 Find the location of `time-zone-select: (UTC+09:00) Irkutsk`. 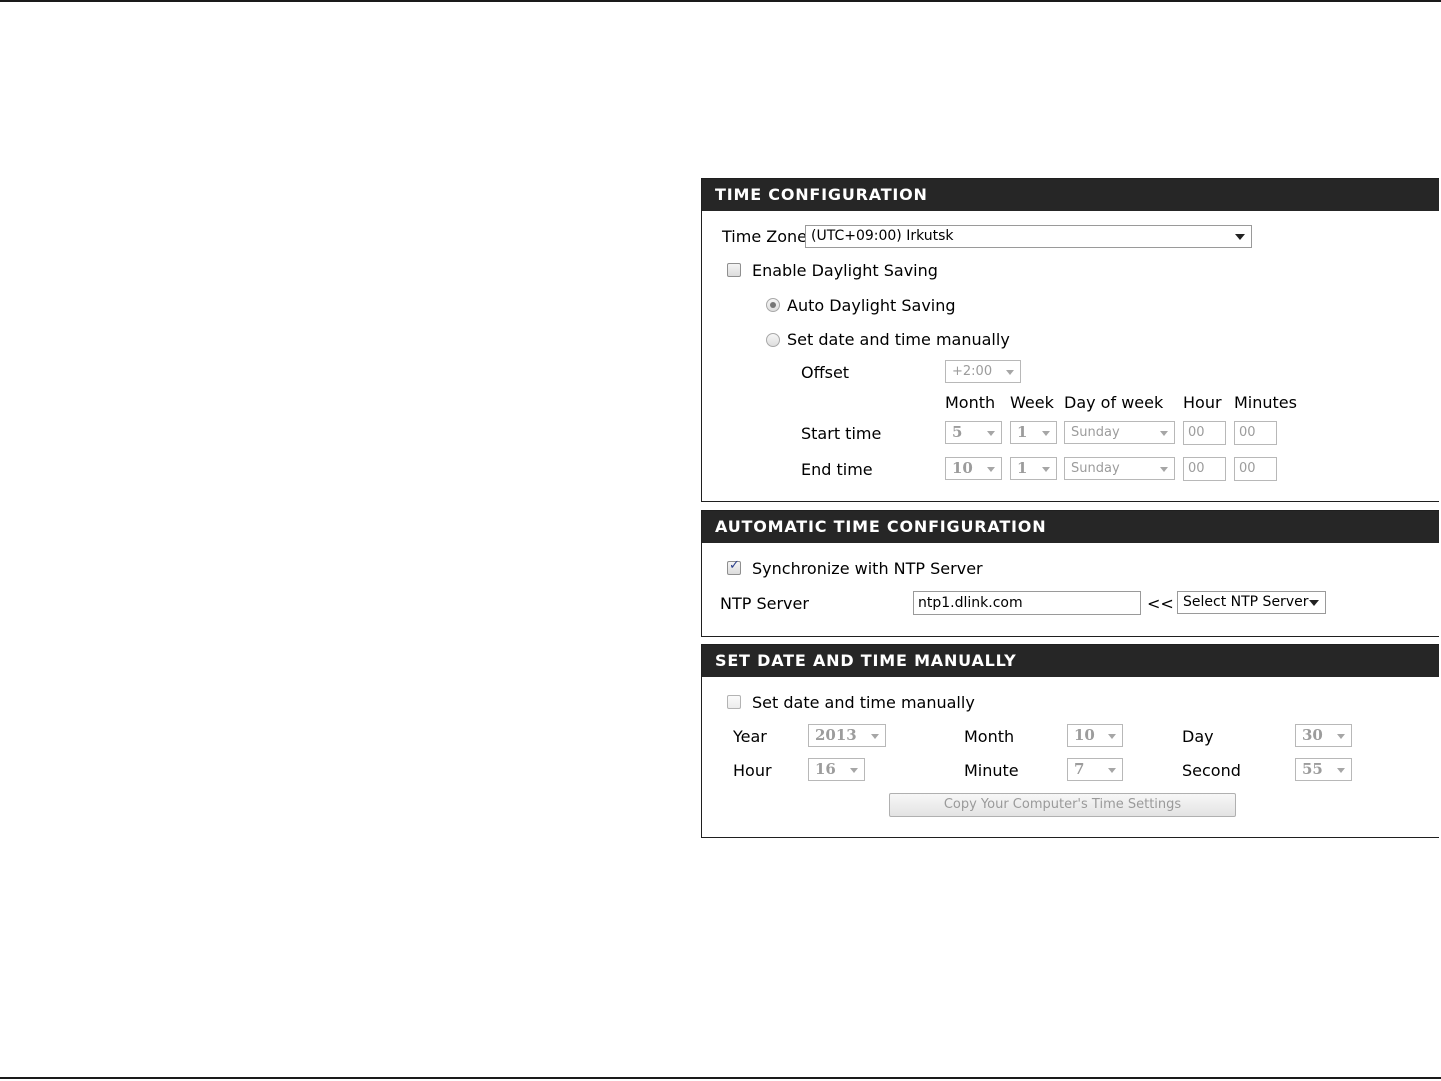

time-zone-select: (UTC+09:00) Irkutsk is located at coordinates (1028, 236).